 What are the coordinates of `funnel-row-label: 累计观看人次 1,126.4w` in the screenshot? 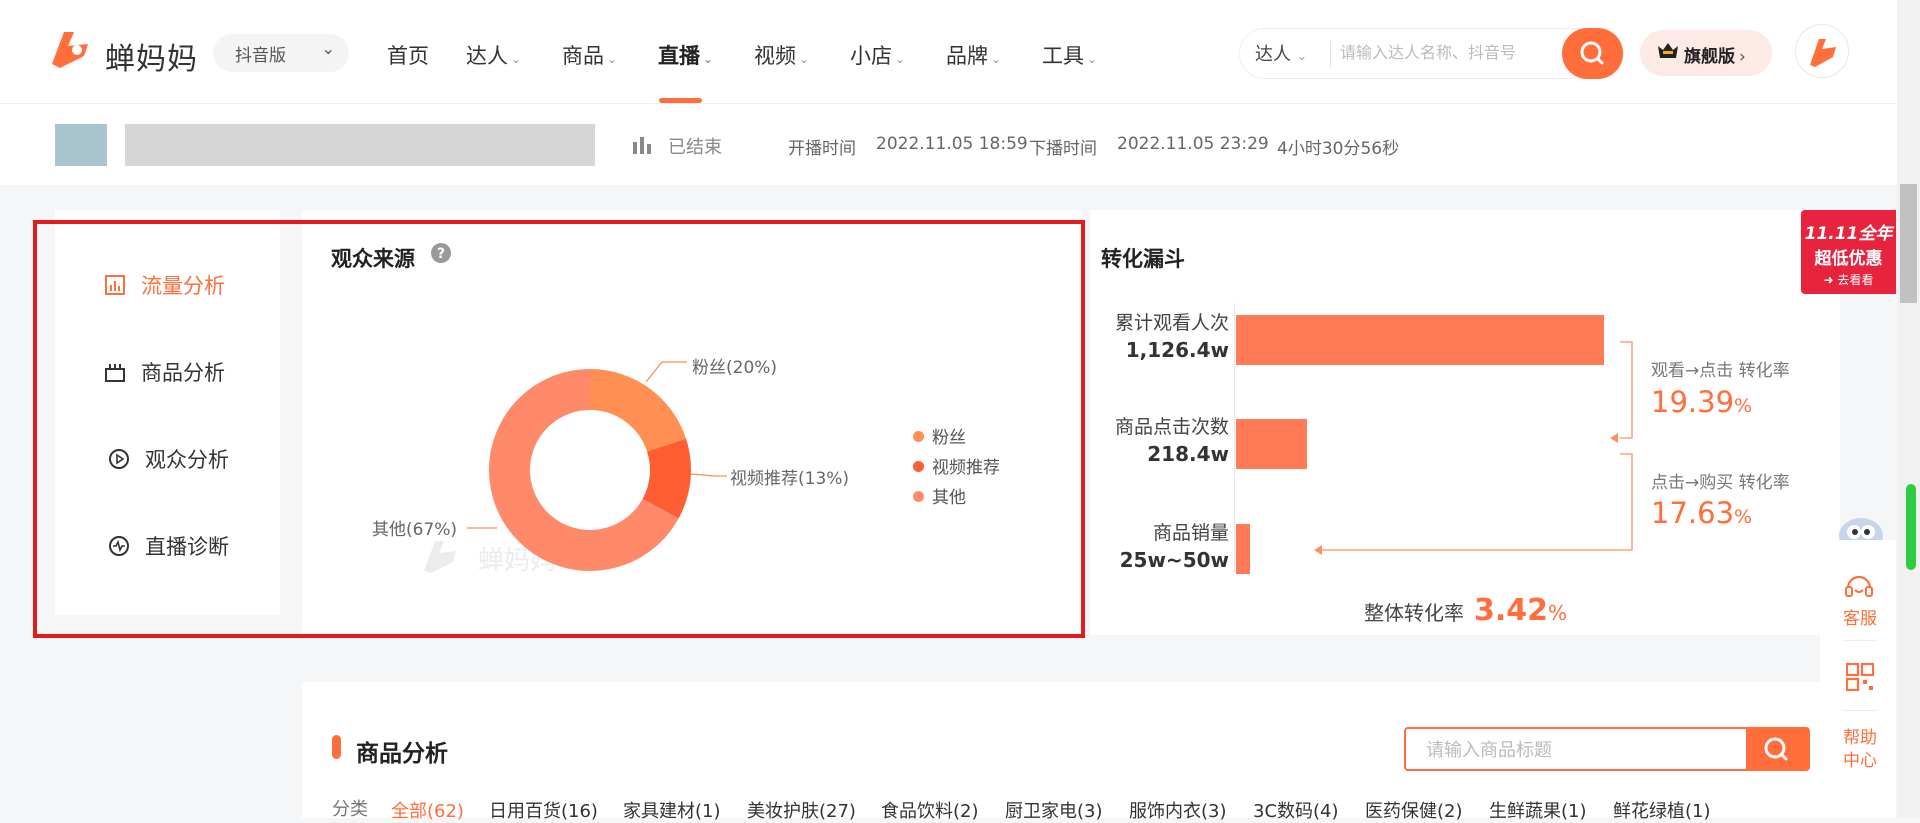 It's located at (1171, 337).